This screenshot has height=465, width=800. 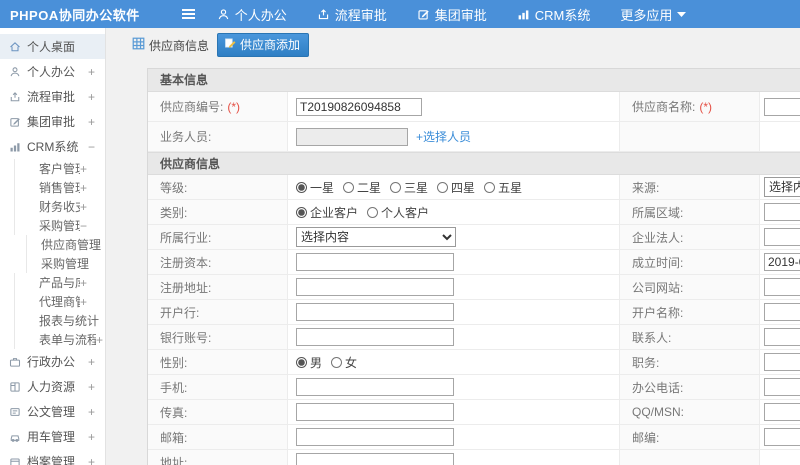 What do you see at coordinates (59, 168) in the screenshot?
I see `sidebar-item-customer-mgmt: 客户管理 +` at bounding box center [59, 168].